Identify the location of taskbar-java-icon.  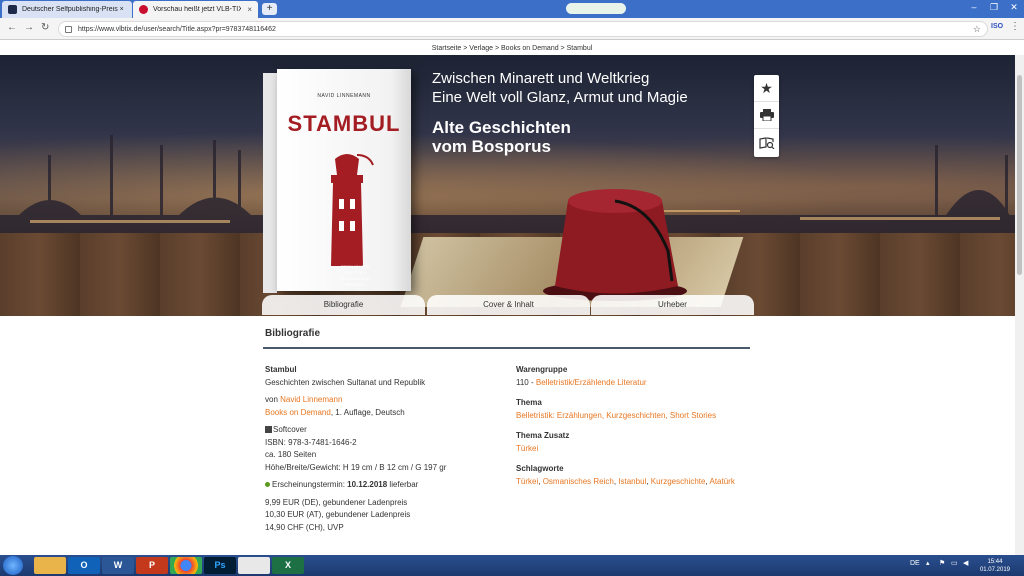
(254, 565).